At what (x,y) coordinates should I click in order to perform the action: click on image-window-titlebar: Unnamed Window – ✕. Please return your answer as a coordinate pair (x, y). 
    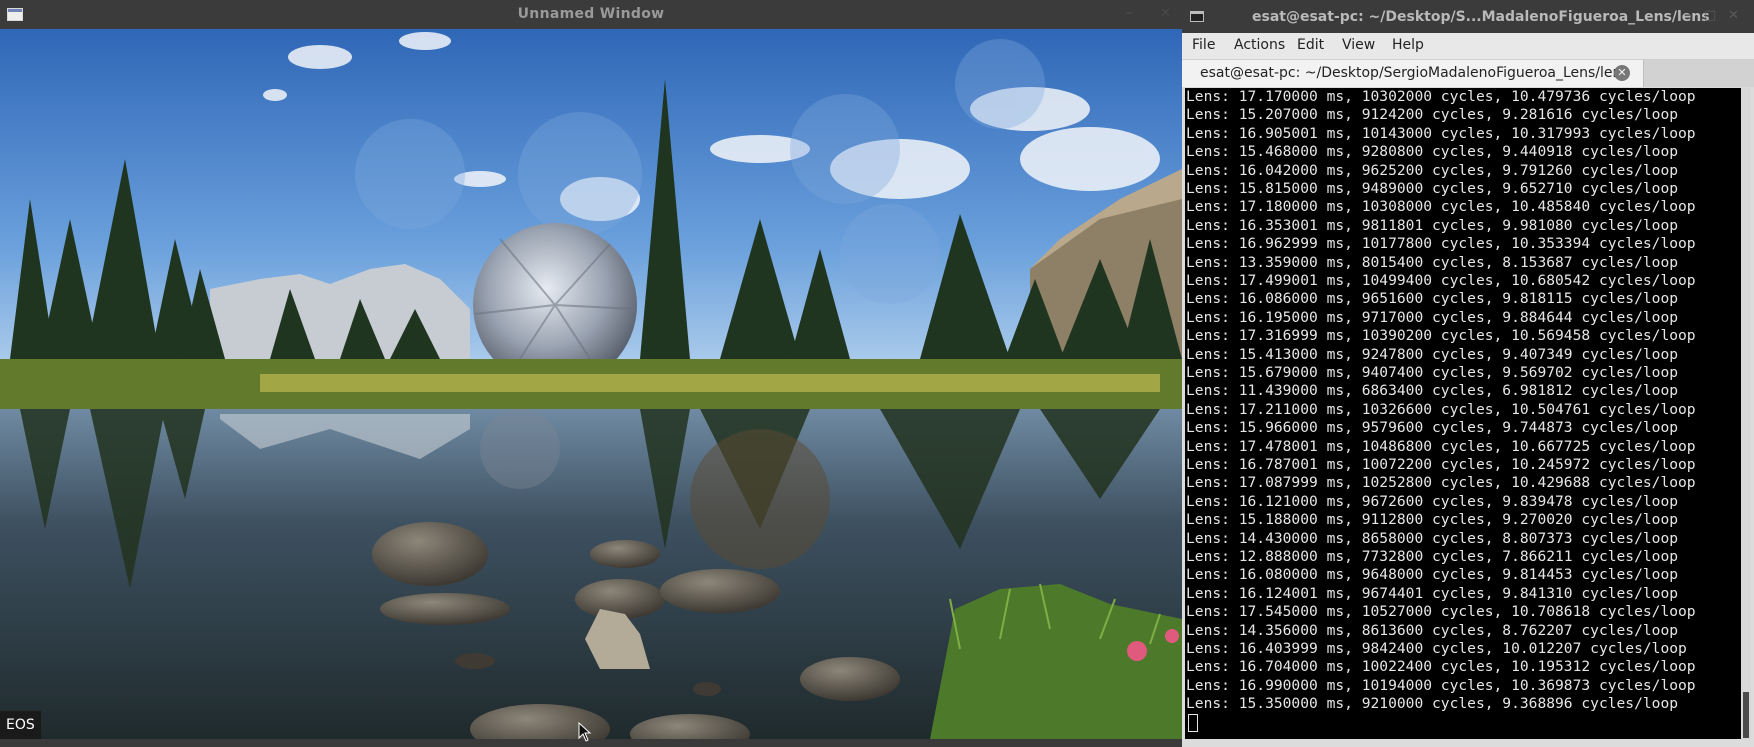
    Looking at the image, I should click on (591, 14).